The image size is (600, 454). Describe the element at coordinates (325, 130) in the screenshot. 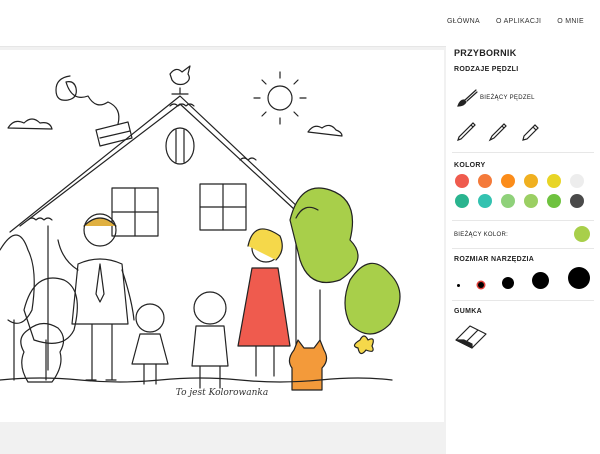

I see `cloud-right` at that location.